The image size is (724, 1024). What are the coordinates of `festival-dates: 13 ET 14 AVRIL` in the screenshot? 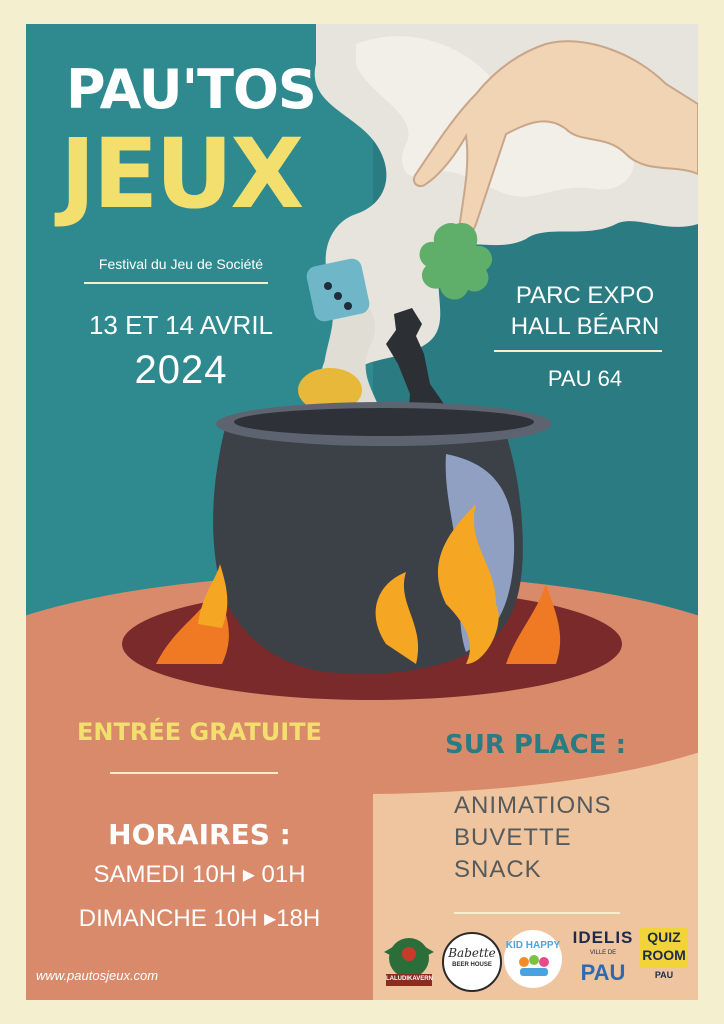 It's located at (181, 325).